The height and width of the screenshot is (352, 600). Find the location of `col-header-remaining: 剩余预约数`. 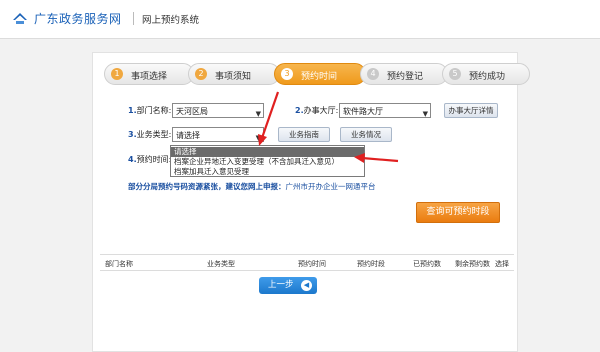

col-header-remaining: 剩余预约数 is located at coordinates (472, 264).